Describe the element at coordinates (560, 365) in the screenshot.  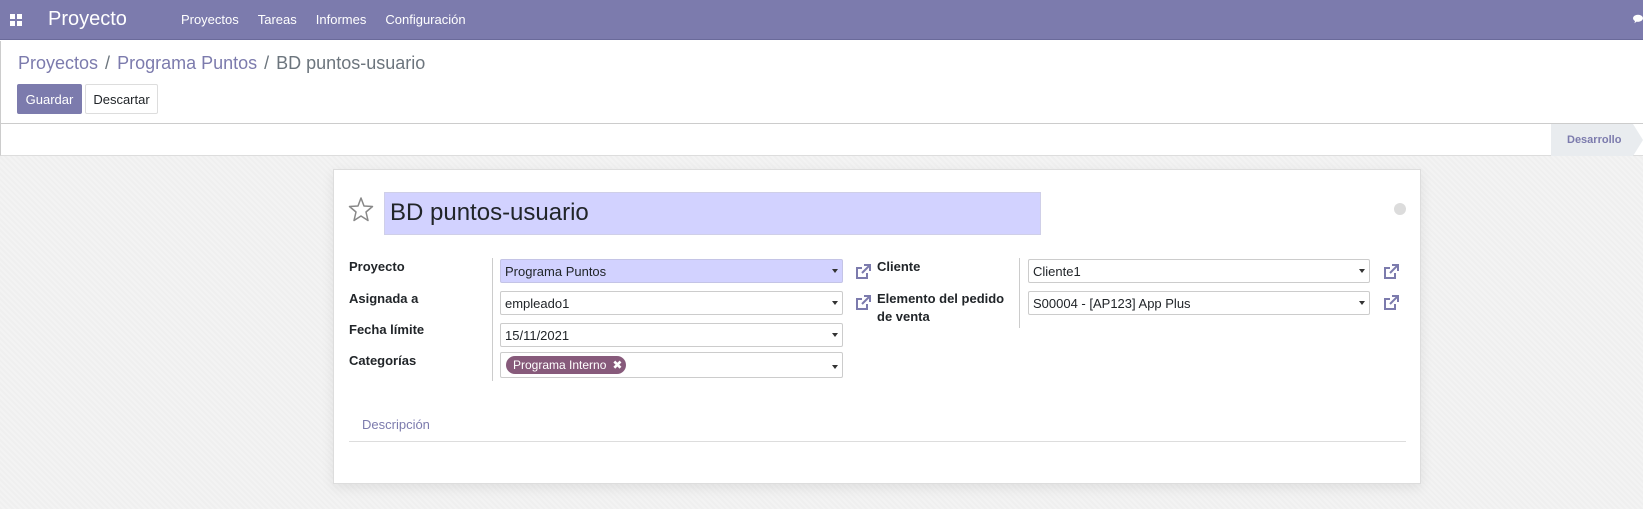
I see `category-tag-label: Programa Interno` at that location.